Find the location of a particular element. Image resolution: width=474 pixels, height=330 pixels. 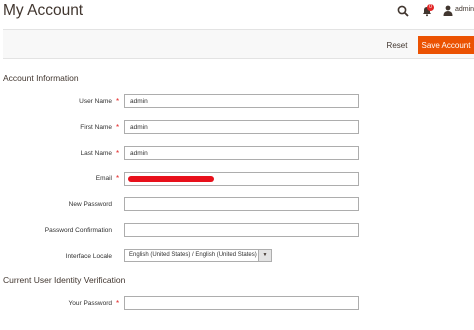

last-name-label: Last Name is located at coordinates (96, 153).